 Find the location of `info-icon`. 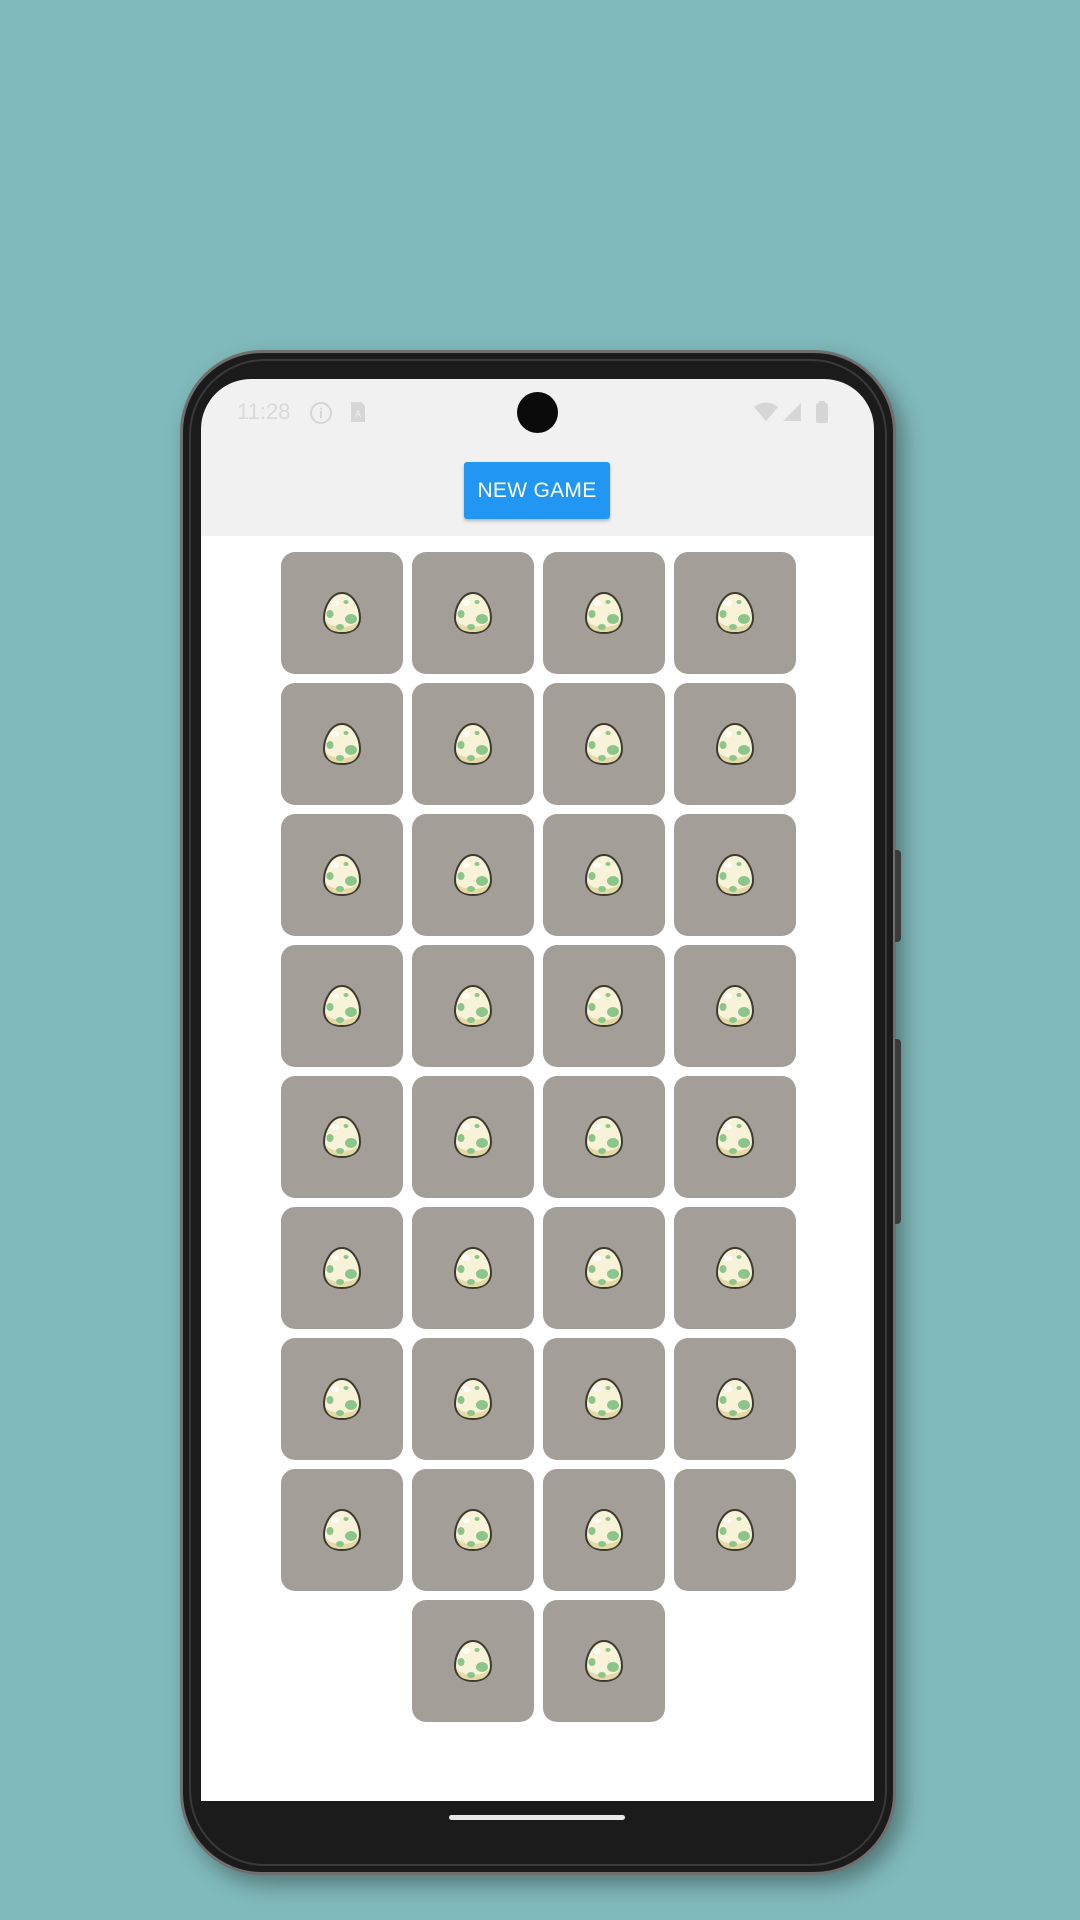

info-icon is located at coordinates (321, 416).